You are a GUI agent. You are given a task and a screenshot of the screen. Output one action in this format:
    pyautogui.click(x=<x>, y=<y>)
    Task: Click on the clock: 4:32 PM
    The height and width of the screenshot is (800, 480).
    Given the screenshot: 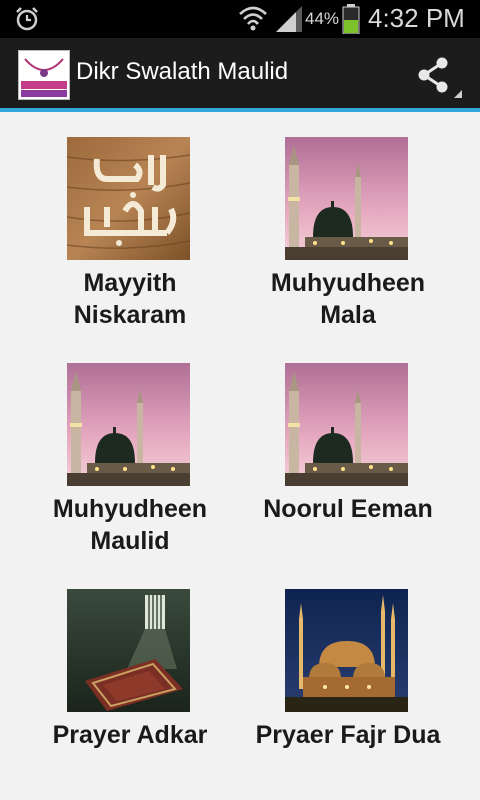 What is the action you would take?
    pyautogui.click(x=416, y=18)
    